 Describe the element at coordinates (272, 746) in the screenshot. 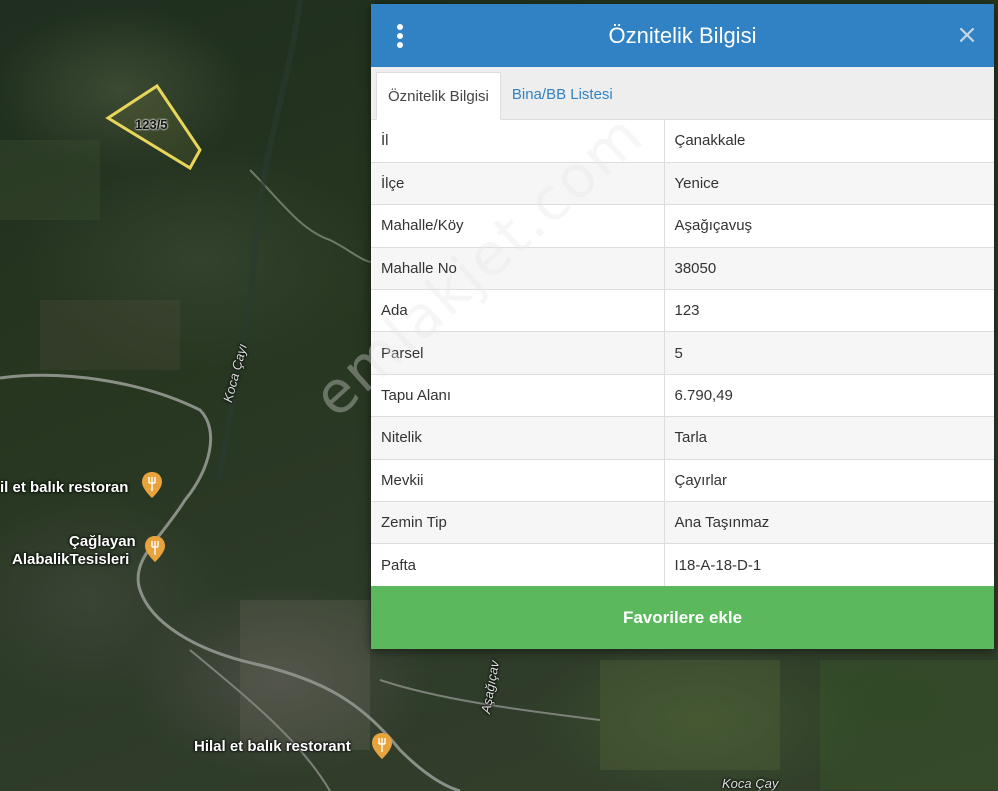

I see `map-label-hilal: Hilal et balık restorant` at that location.